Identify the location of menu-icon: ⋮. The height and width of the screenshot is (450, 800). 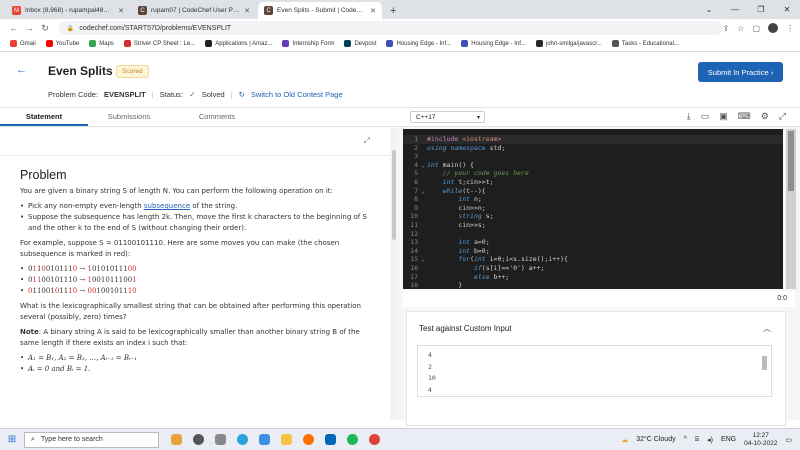
(790, 28).